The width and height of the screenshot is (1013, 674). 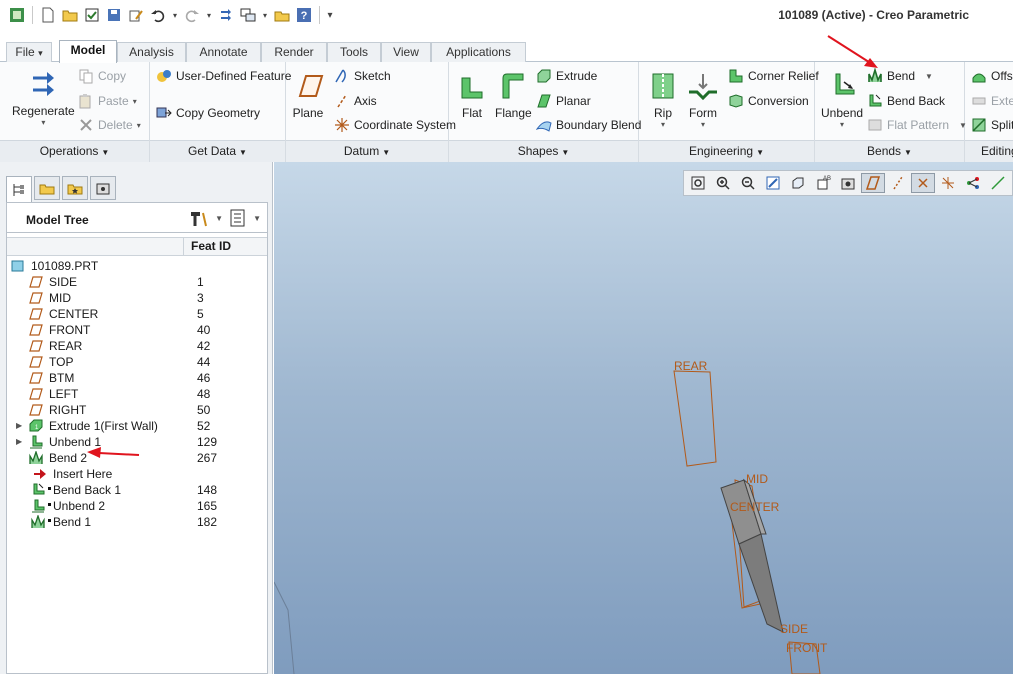 What do you see at coordinates (690, 366) in the screenshot?
I see `datum-label-rear: REAR` at bounding box center [690, 366].